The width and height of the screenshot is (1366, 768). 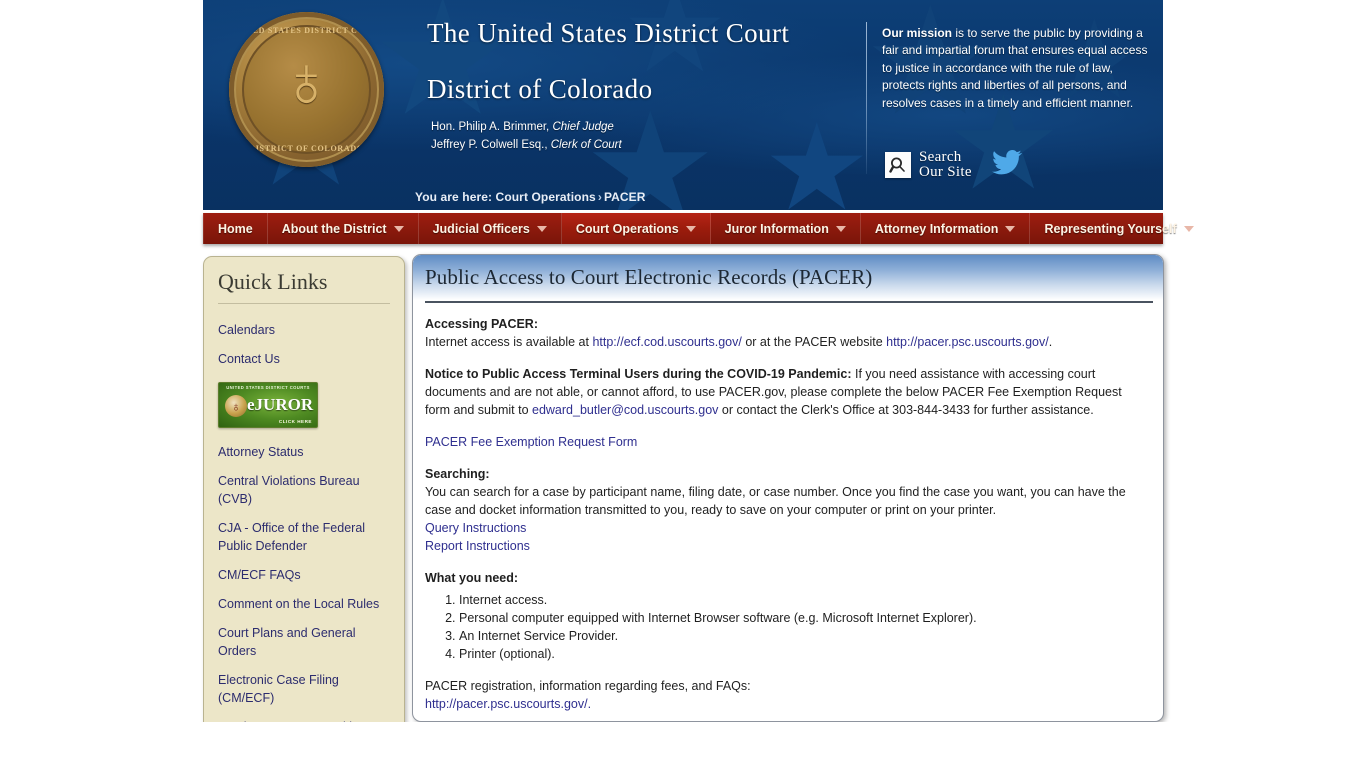 What do you see at coordinates (804, 600) in the screenshot?
I see `requirement-item: Internet access.` at bounding box center [804, 600].